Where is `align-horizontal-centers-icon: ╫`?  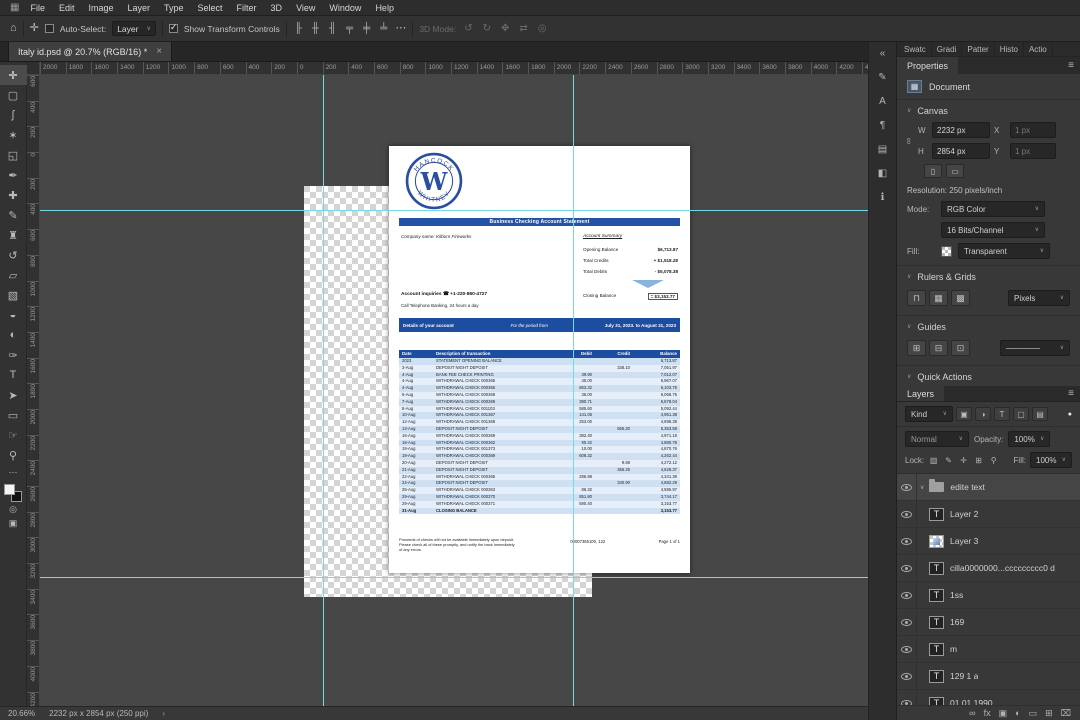
align-horizontal-centers-icon: ╫ is located at coordinates (315, 28).